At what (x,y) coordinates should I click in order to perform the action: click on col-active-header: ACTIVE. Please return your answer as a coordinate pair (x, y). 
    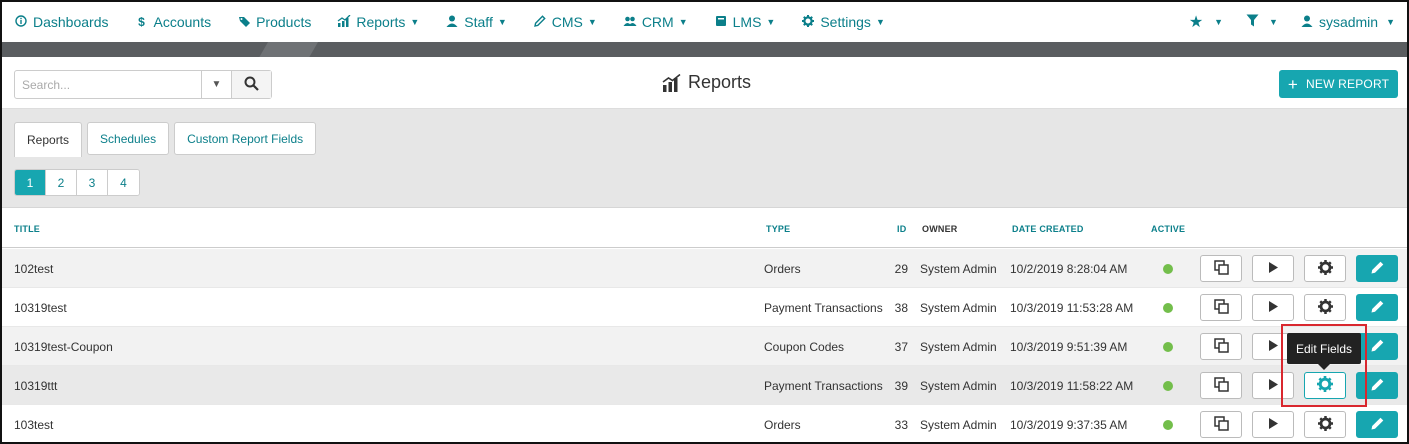
    Looking at the image, I should click on (1168, 229).